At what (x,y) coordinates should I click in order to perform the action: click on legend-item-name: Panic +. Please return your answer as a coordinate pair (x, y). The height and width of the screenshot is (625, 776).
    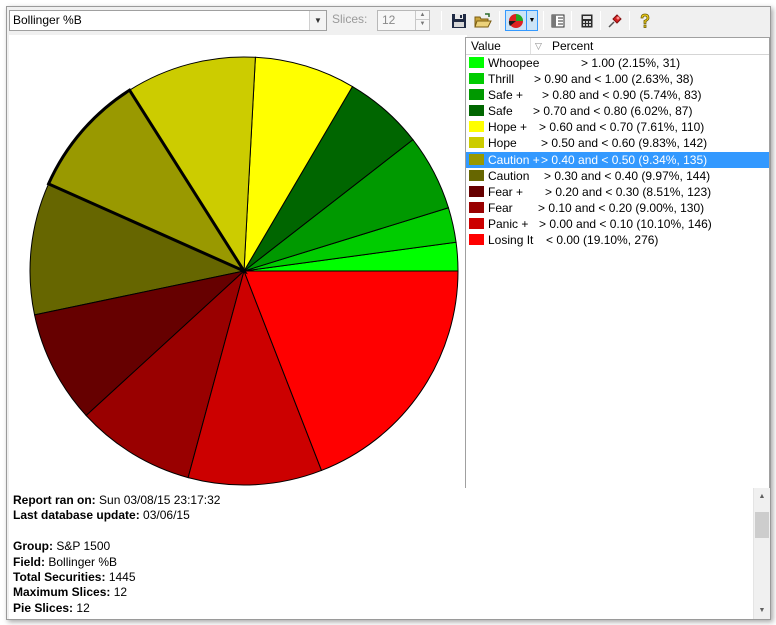
    Looking at the image, I should click on (508, 223).